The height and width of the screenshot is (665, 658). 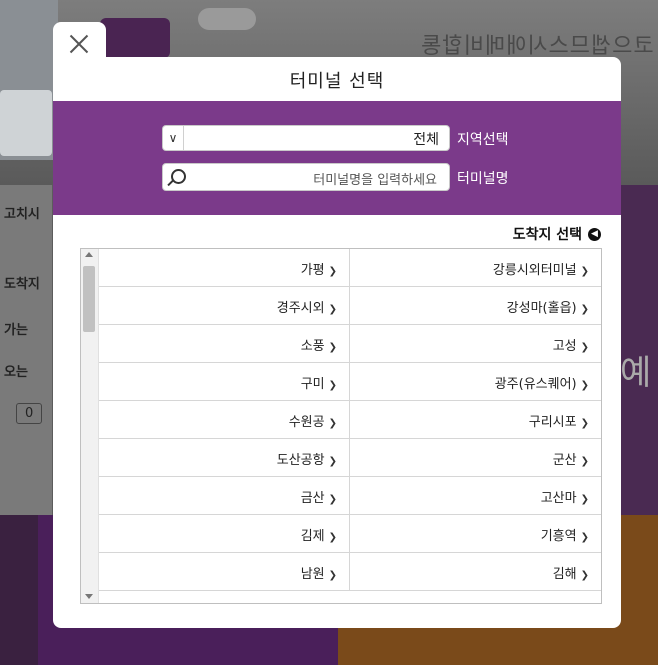 What do you see at coordinates (224, 268) in the screenshot?
I see `terminal-item: 가평 ❯` at bounding box center [224, 268].